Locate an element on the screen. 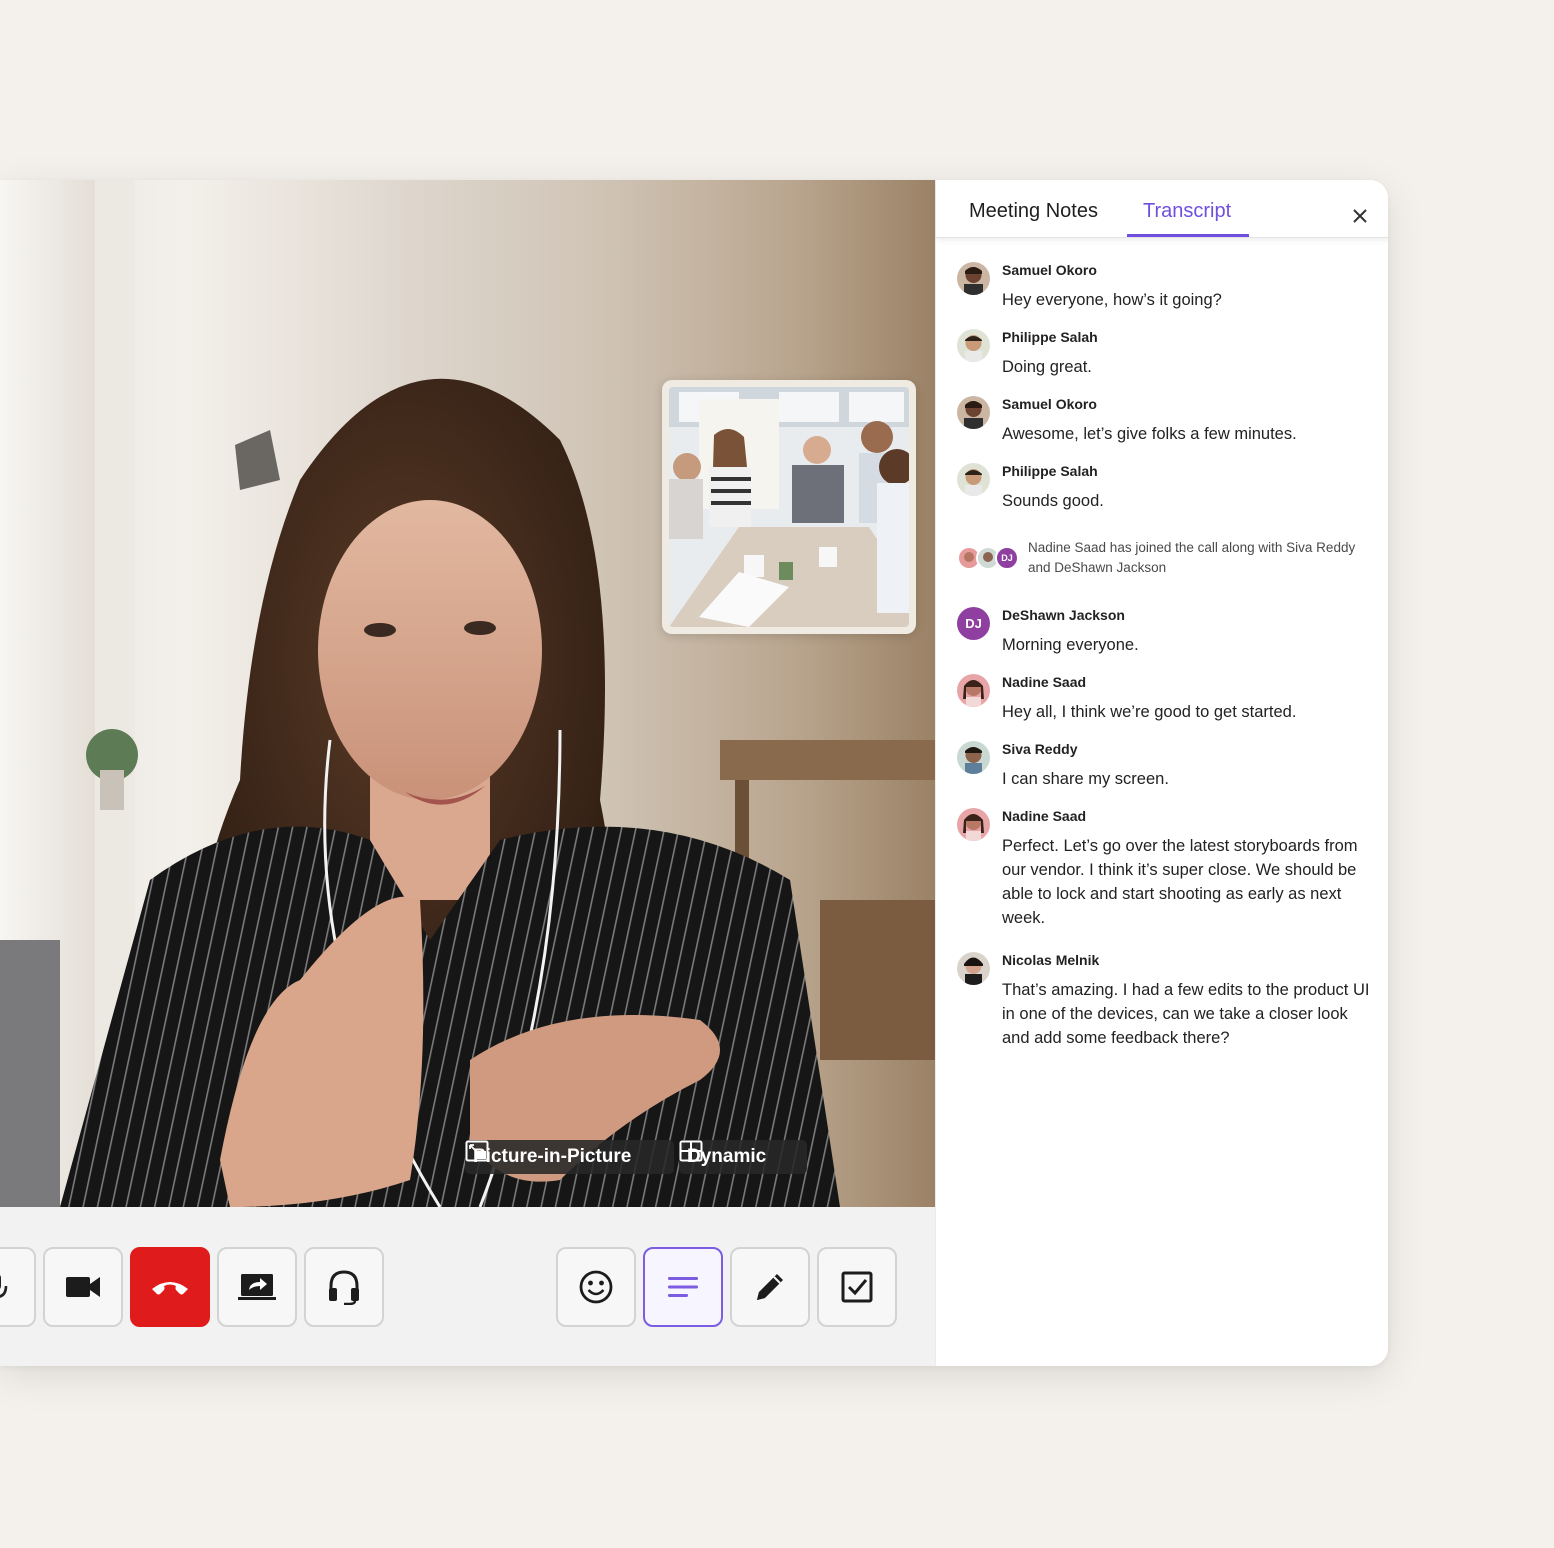 The image size is (1554, 1548). message-text: Doing great. is located at coordinates (1047, 367).